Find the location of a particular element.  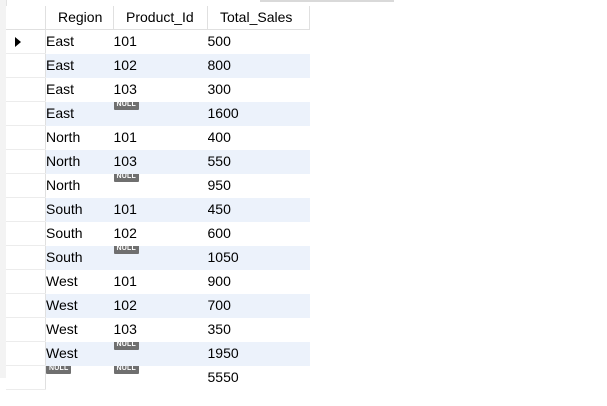

table-row: North 101 400 is located at coordinates (158, 137).